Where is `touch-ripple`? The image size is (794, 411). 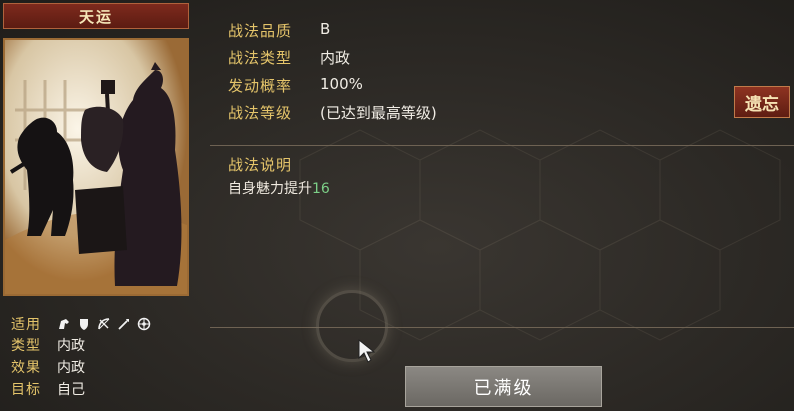 touch-ripple is located at coordinates (352, 326).